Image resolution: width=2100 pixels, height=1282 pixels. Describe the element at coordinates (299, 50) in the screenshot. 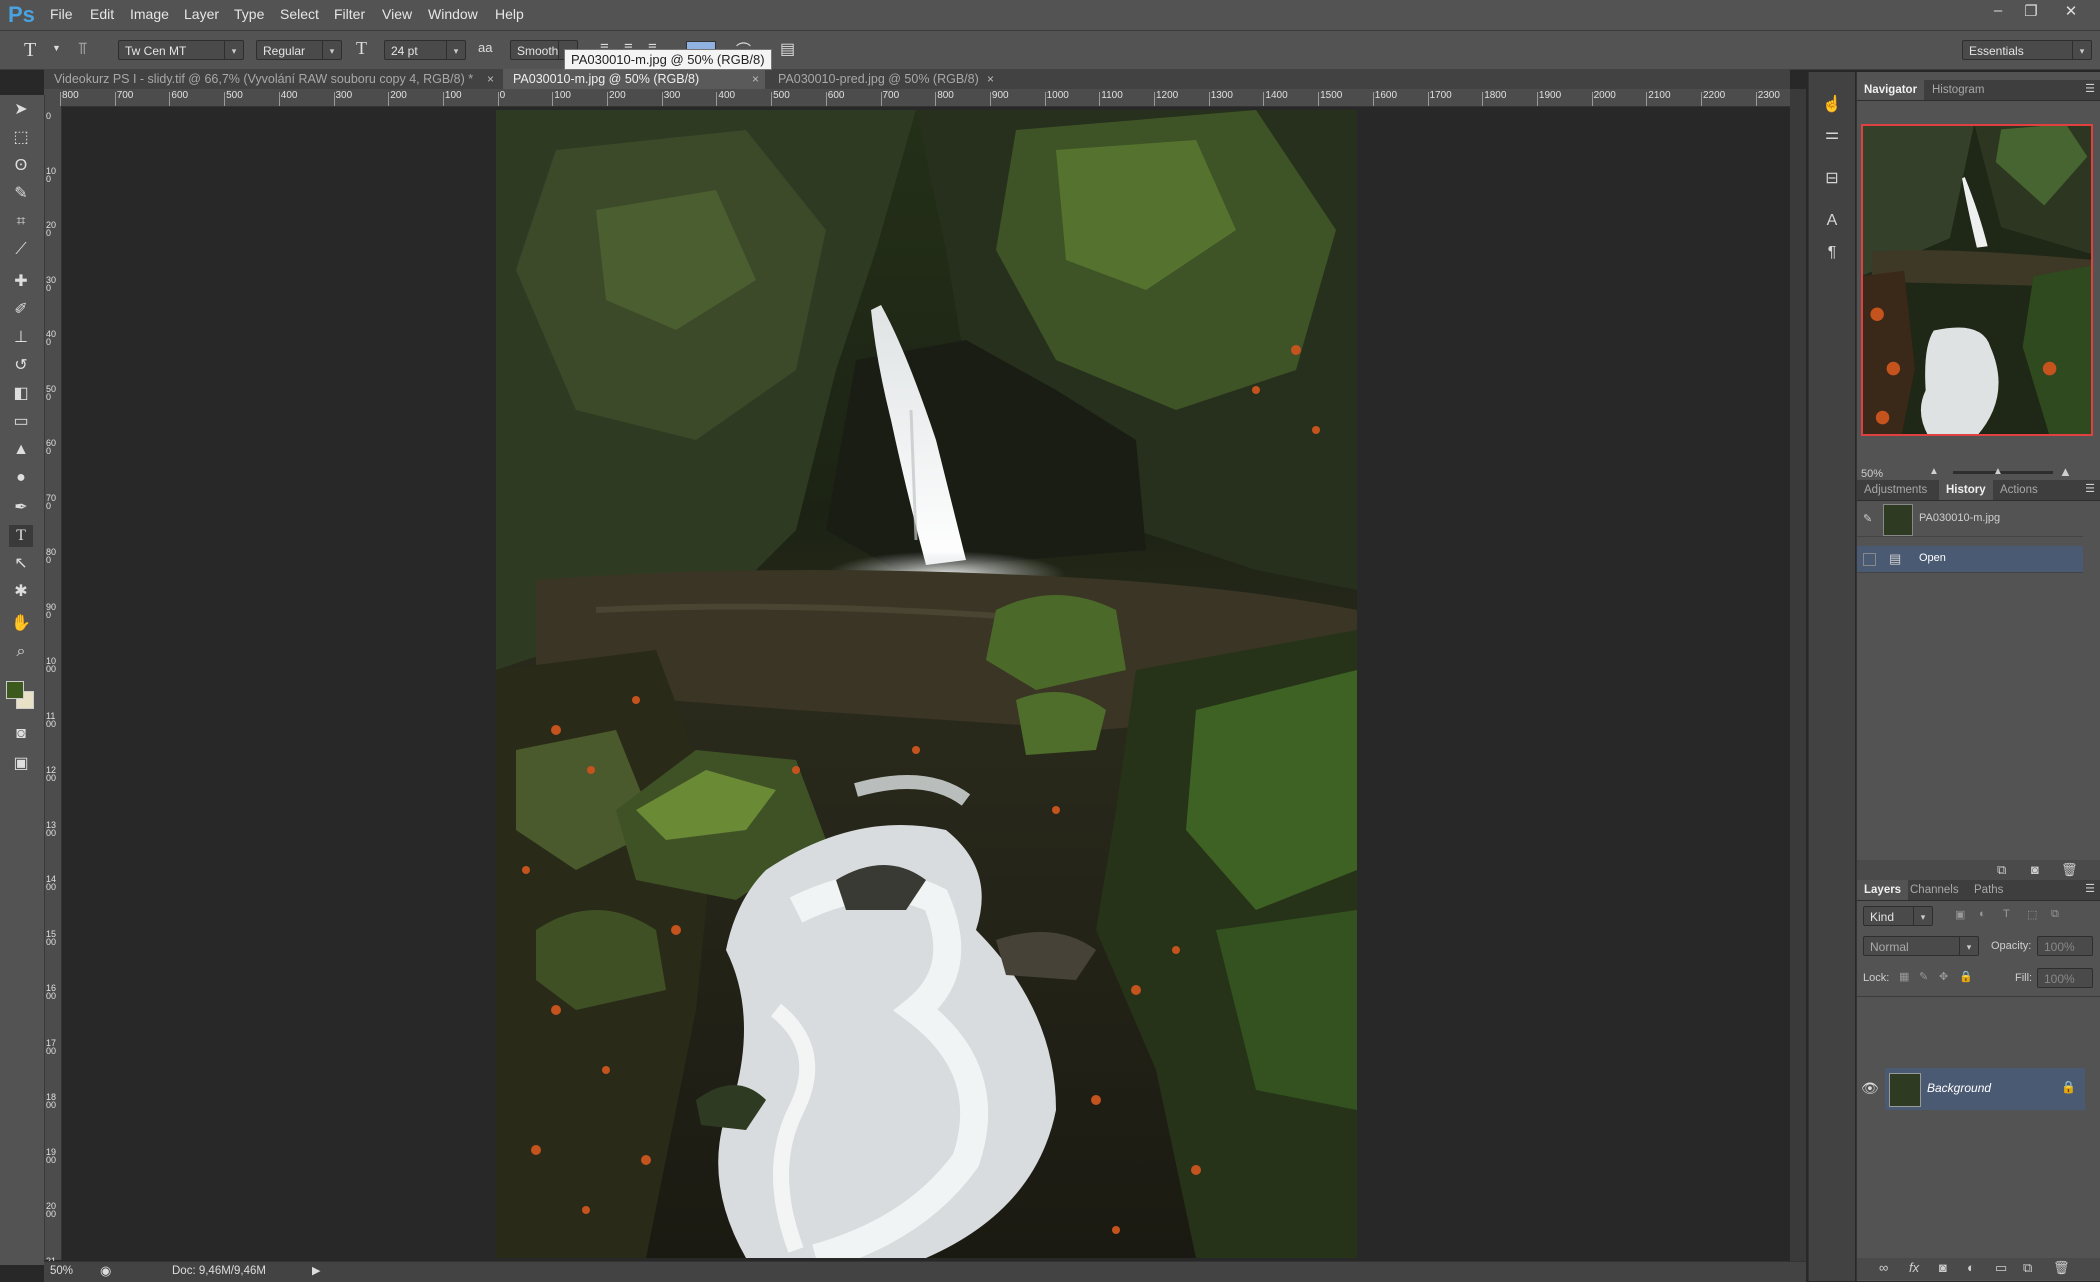

I see `font-style-select: Regular ▾` at that location.